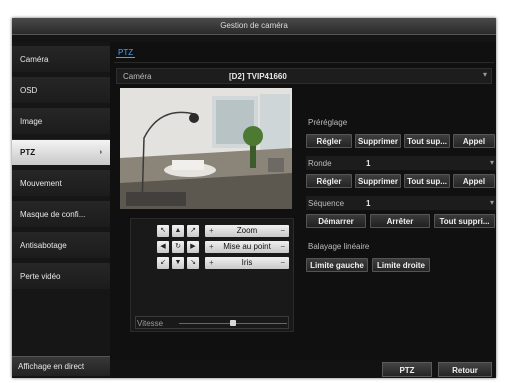 The width and height of the screenshot is (505, 383). What do you see at coordinates (400, 221) in the screenshot?
I see `sequence-stop-button: Arrêter` at bounding box center [400, 221].